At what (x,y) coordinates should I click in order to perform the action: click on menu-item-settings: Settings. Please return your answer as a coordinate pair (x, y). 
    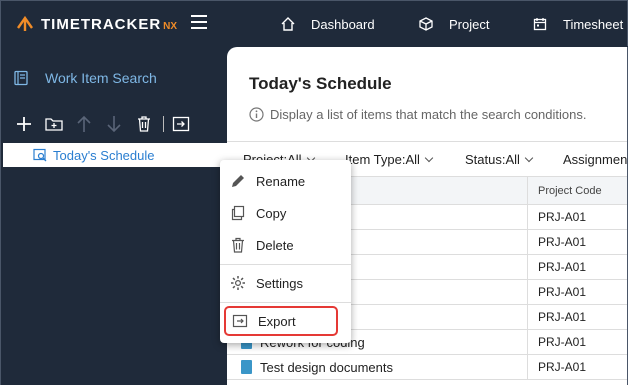
    Looking at the image, I should click on (285, 283).